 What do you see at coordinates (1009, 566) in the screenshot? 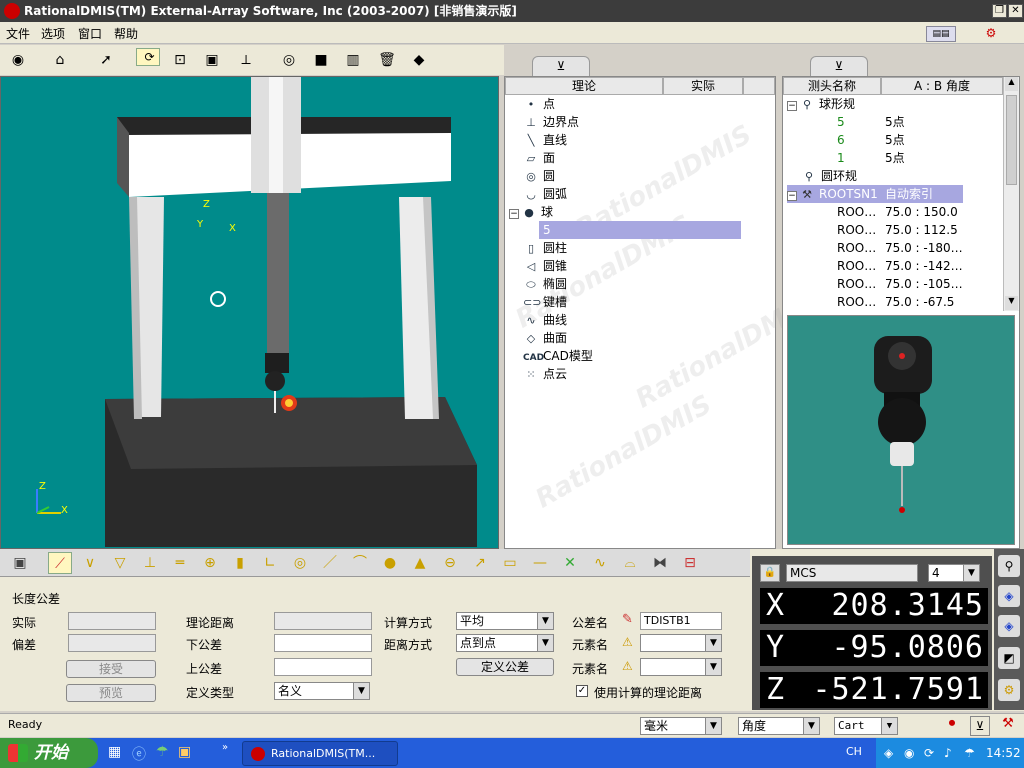
I see `probe-mode-icon: ⚲` at bounding box center [1009, 566].